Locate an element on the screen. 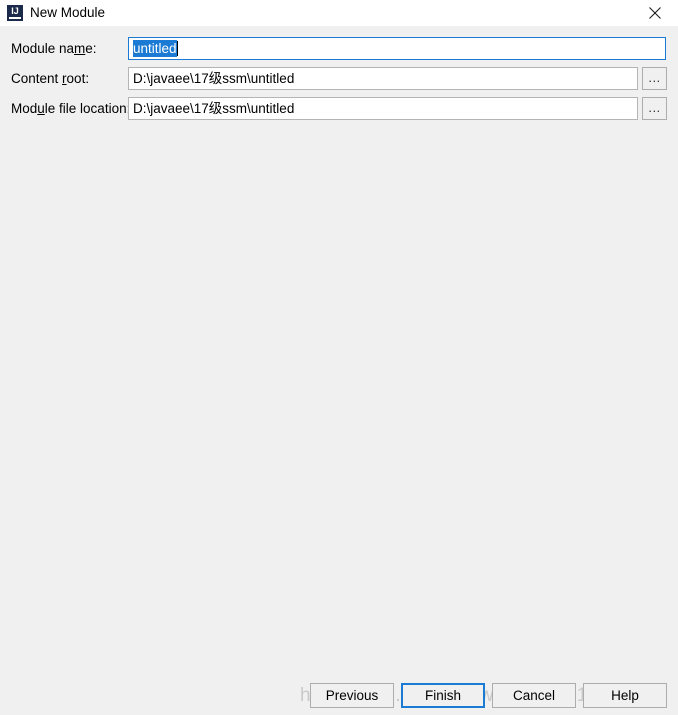  intellij-idea-icon-text: IJ is located at coordinates (15, 11).